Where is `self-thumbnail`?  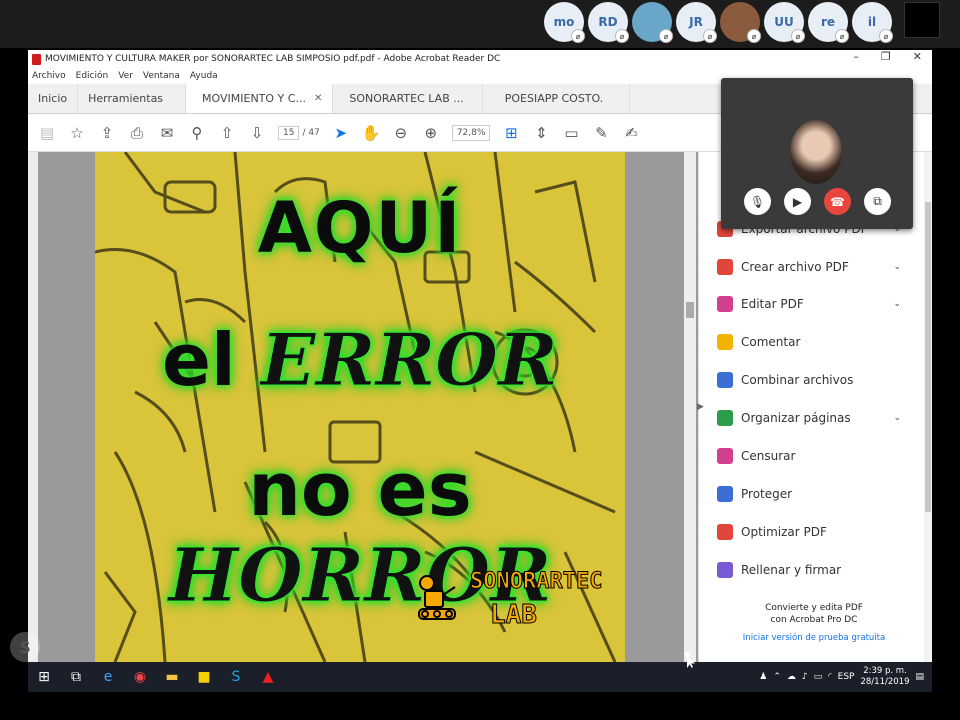
self-thumbnail is located at coordinates (922, 20).